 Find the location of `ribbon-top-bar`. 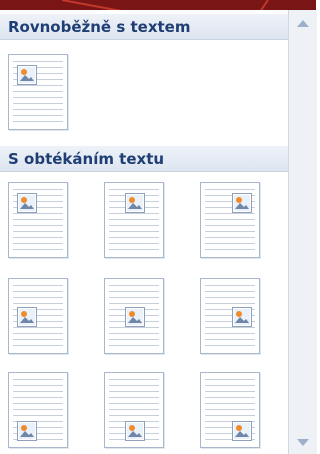

ribbon-top-bar is located at coordinates (158, 5).